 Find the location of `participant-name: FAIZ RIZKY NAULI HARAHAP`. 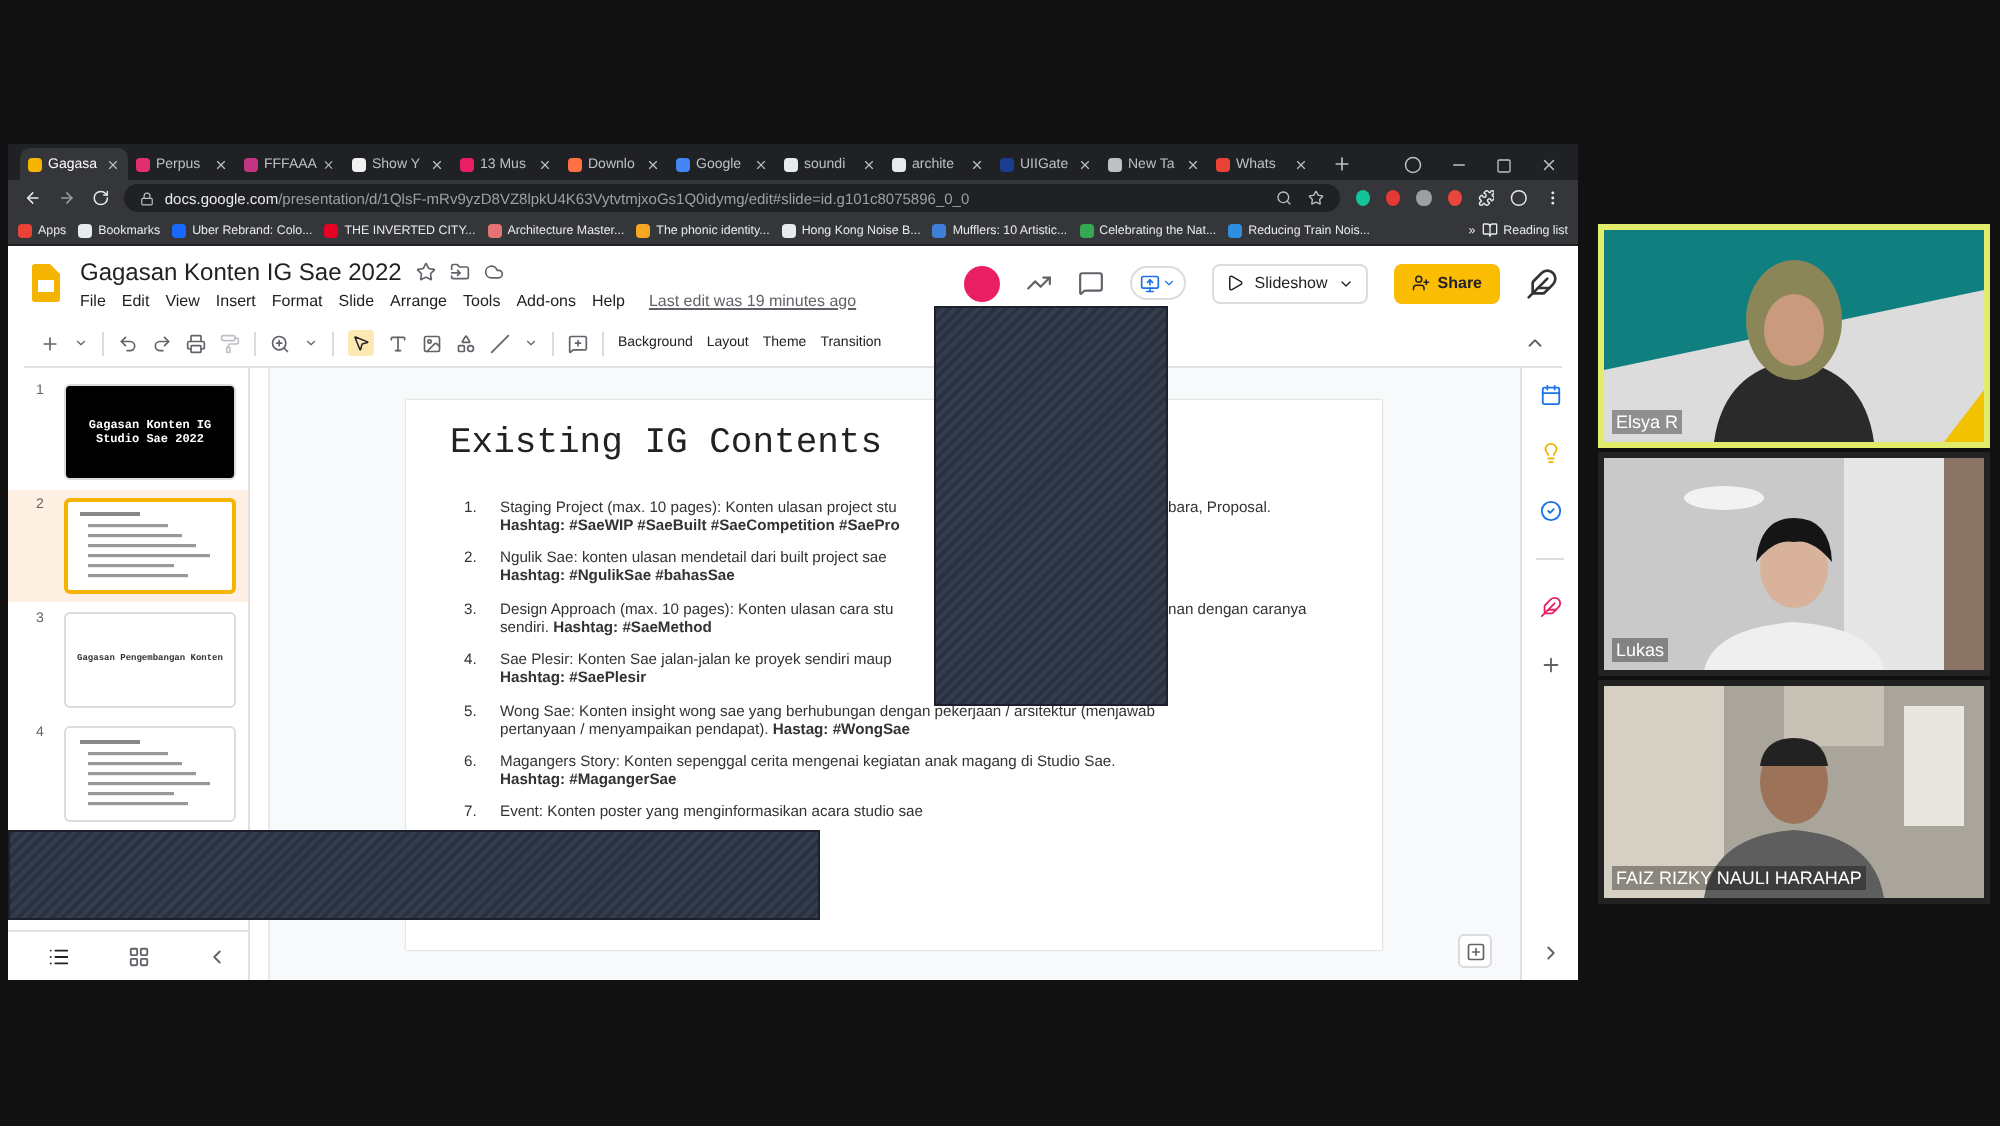

participant-name: FAIZ RIZKY NAULI HARAHAP is located at coordinates (1739, 878).